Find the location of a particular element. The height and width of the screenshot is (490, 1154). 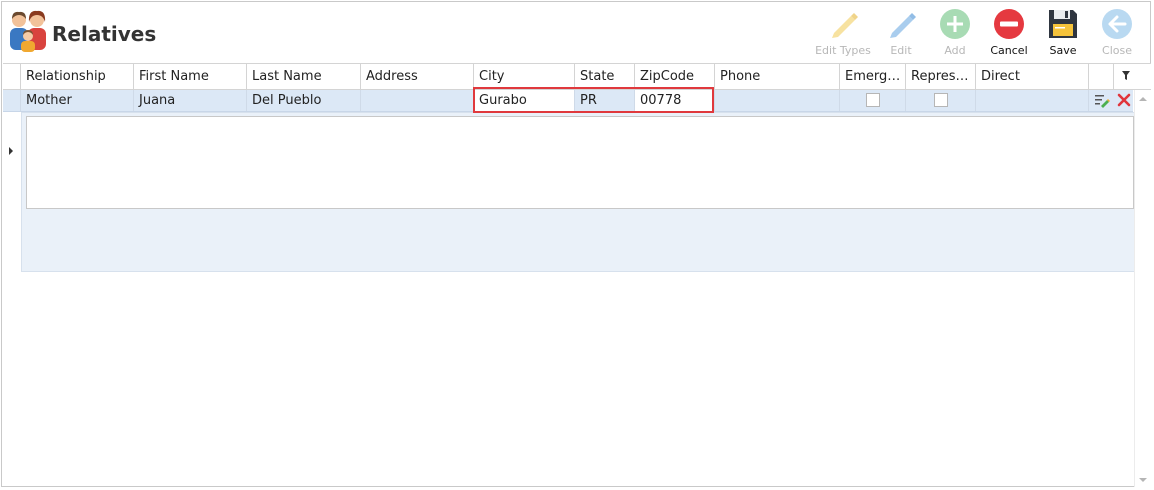

cell-actions is located at coordinates (1101, 100).